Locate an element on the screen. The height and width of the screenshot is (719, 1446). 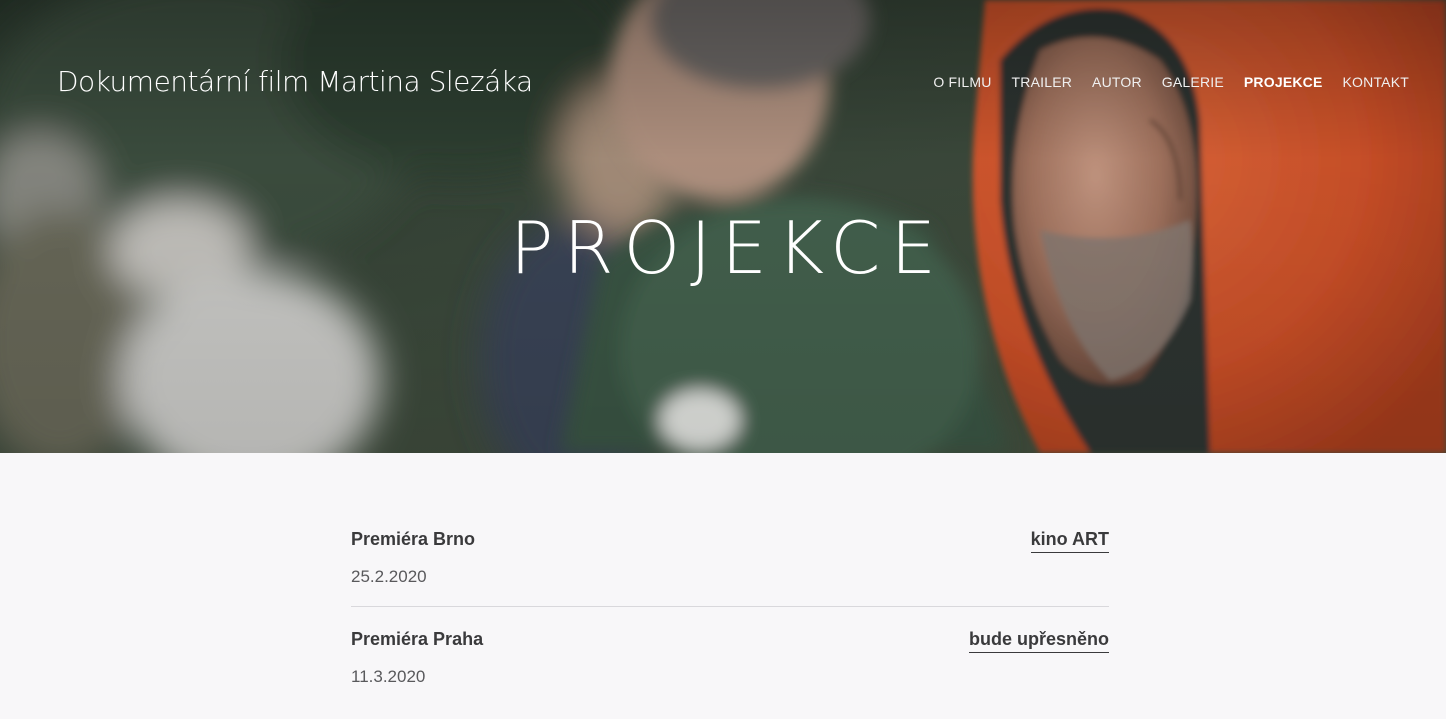
screening-venue-link: kino ART is located at coordinates (1069, 540).